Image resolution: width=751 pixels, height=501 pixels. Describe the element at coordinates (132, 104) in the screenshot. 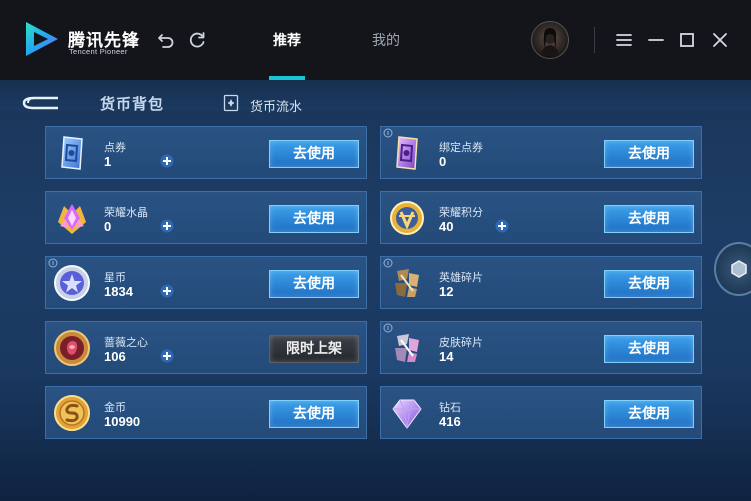

I see `page-title: 货币背包` at that location.